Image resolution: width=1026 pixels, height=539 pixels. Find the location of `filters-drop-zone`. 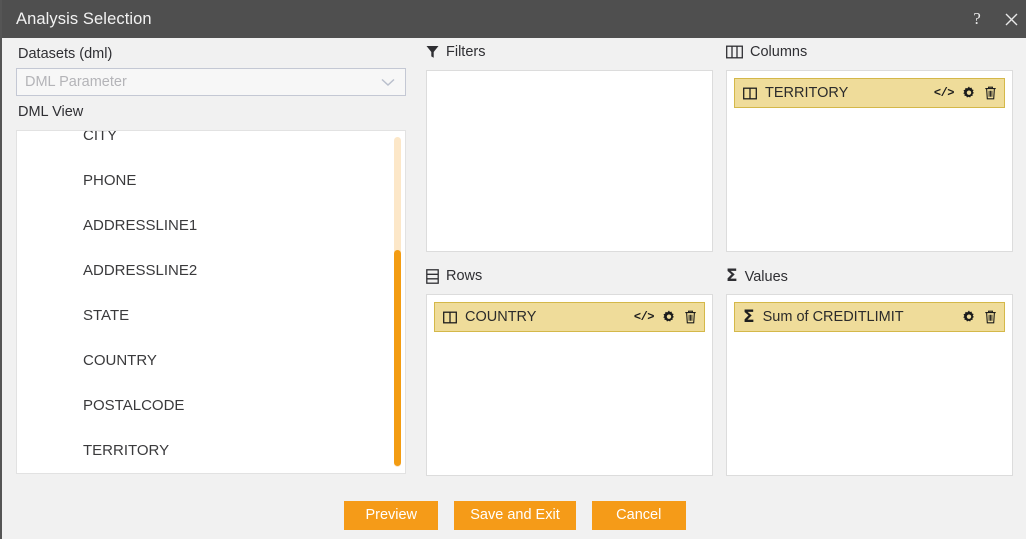

filters-drop-zone is located at coordinates (569, 161).